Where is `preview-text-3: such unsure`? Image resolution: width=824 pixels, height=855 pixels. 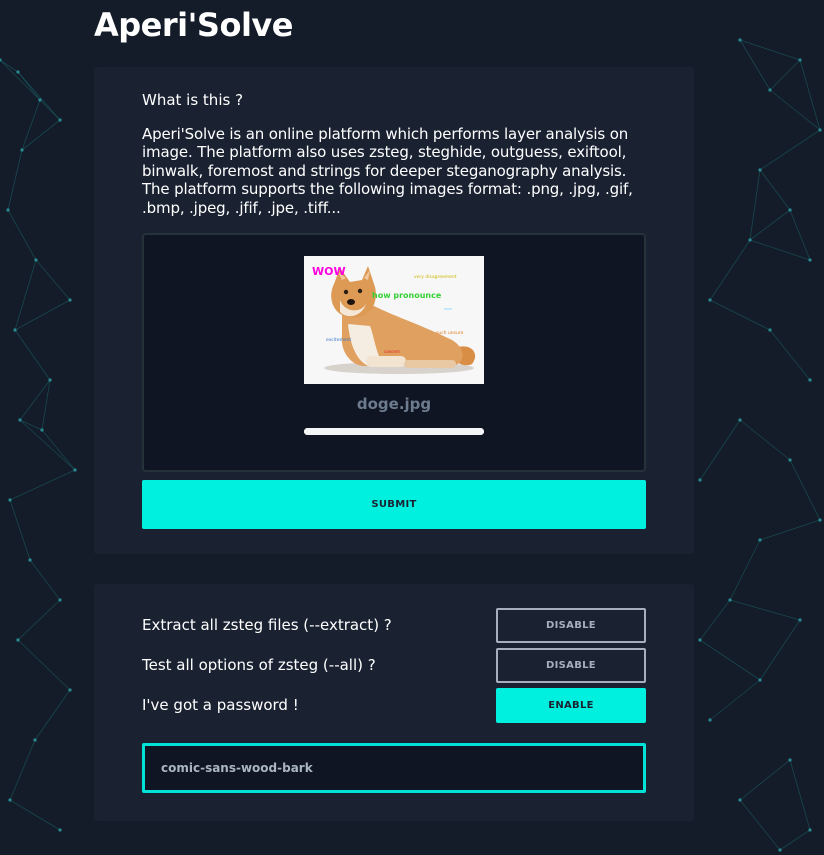
preview-text-3: such unsure is located at coordinates (450, 333).